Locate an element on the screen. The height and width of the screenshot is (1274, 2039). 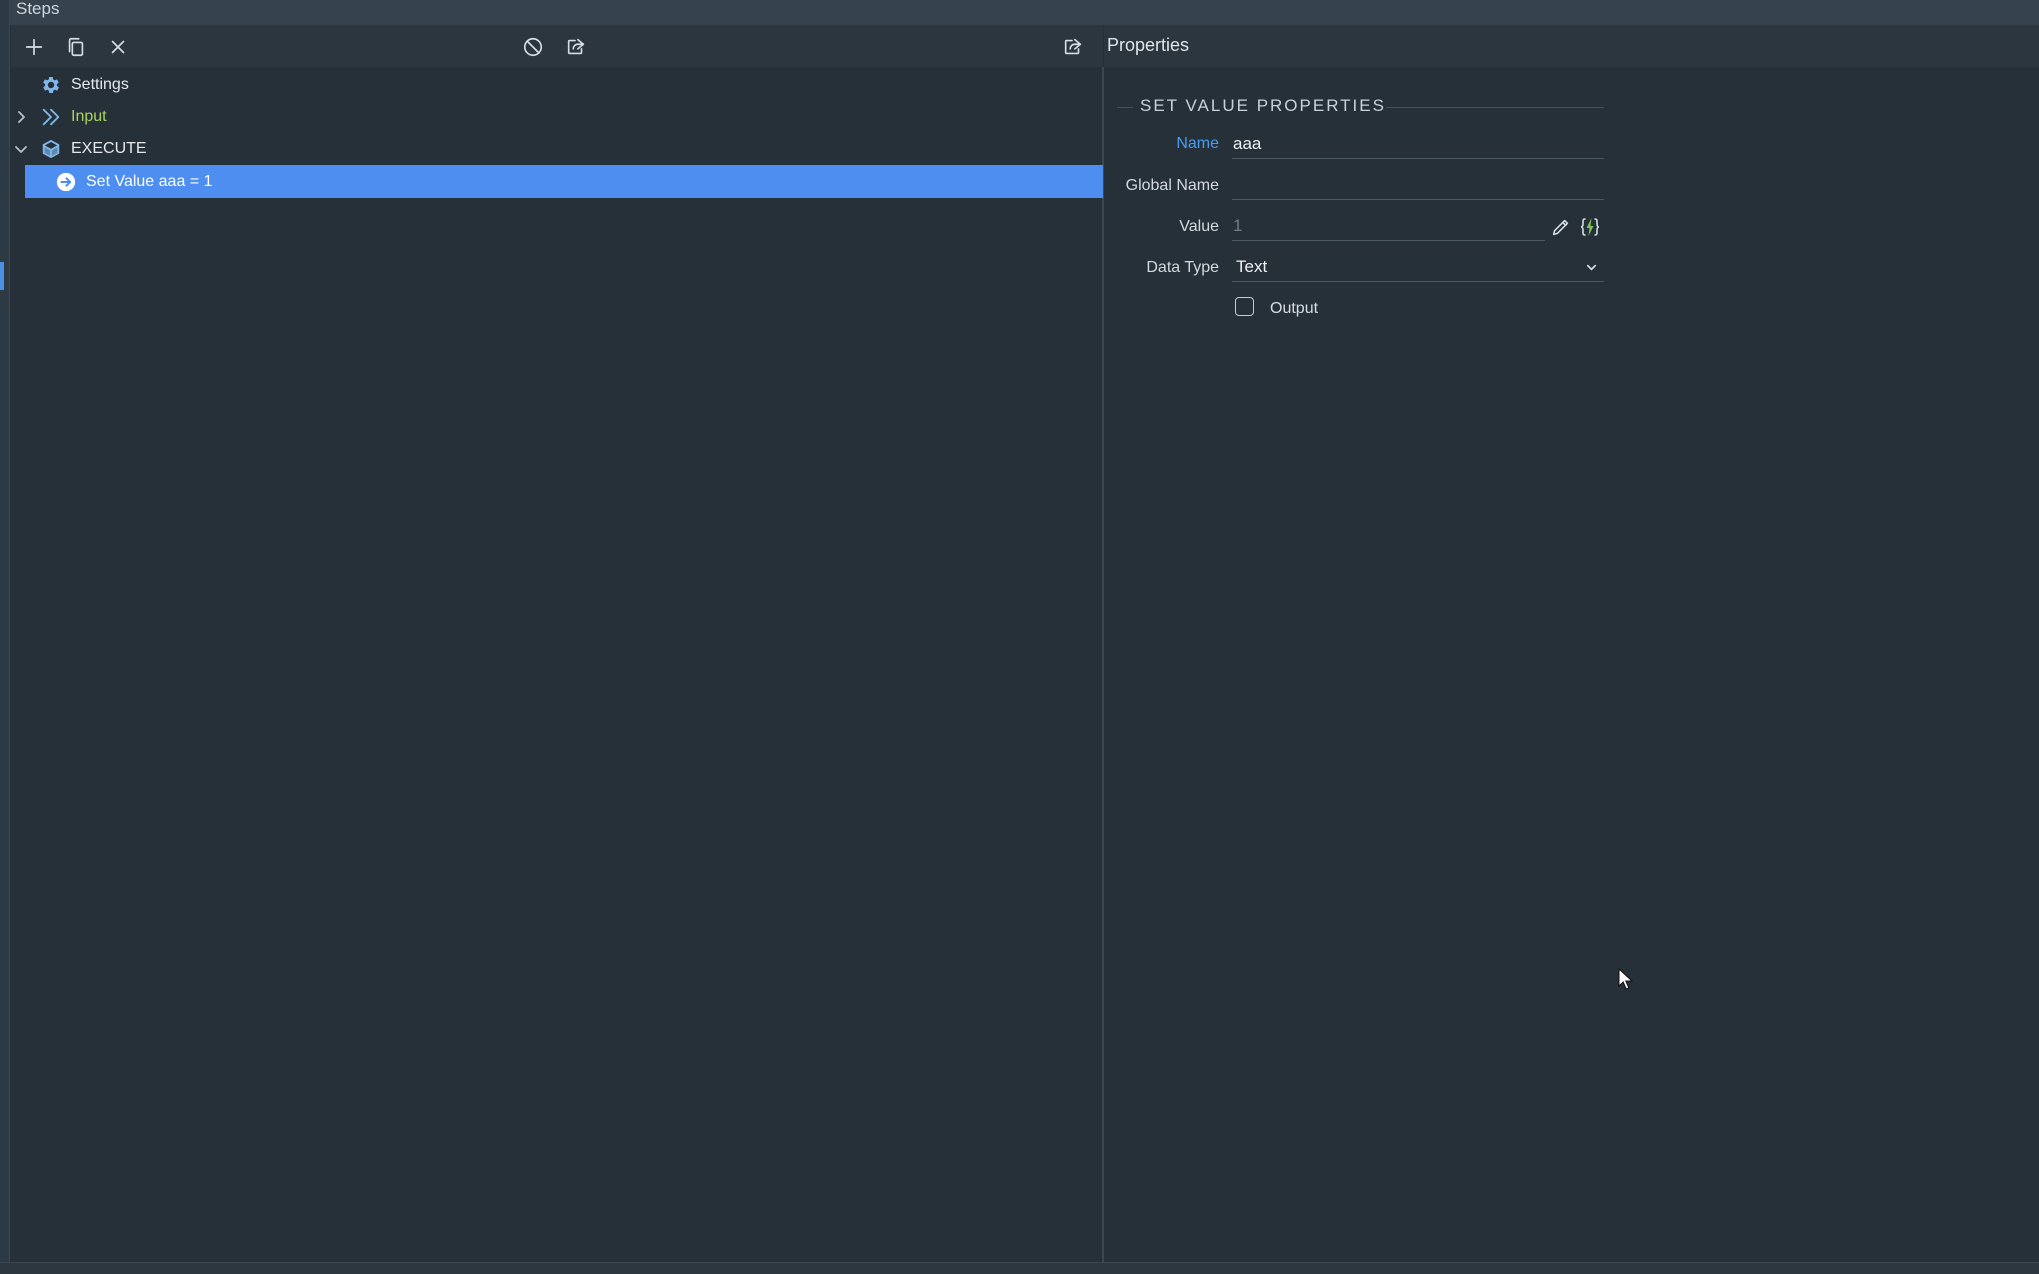
tree-item-set-value: Set Value aaa = 1 is located at coordinates (564, 181).